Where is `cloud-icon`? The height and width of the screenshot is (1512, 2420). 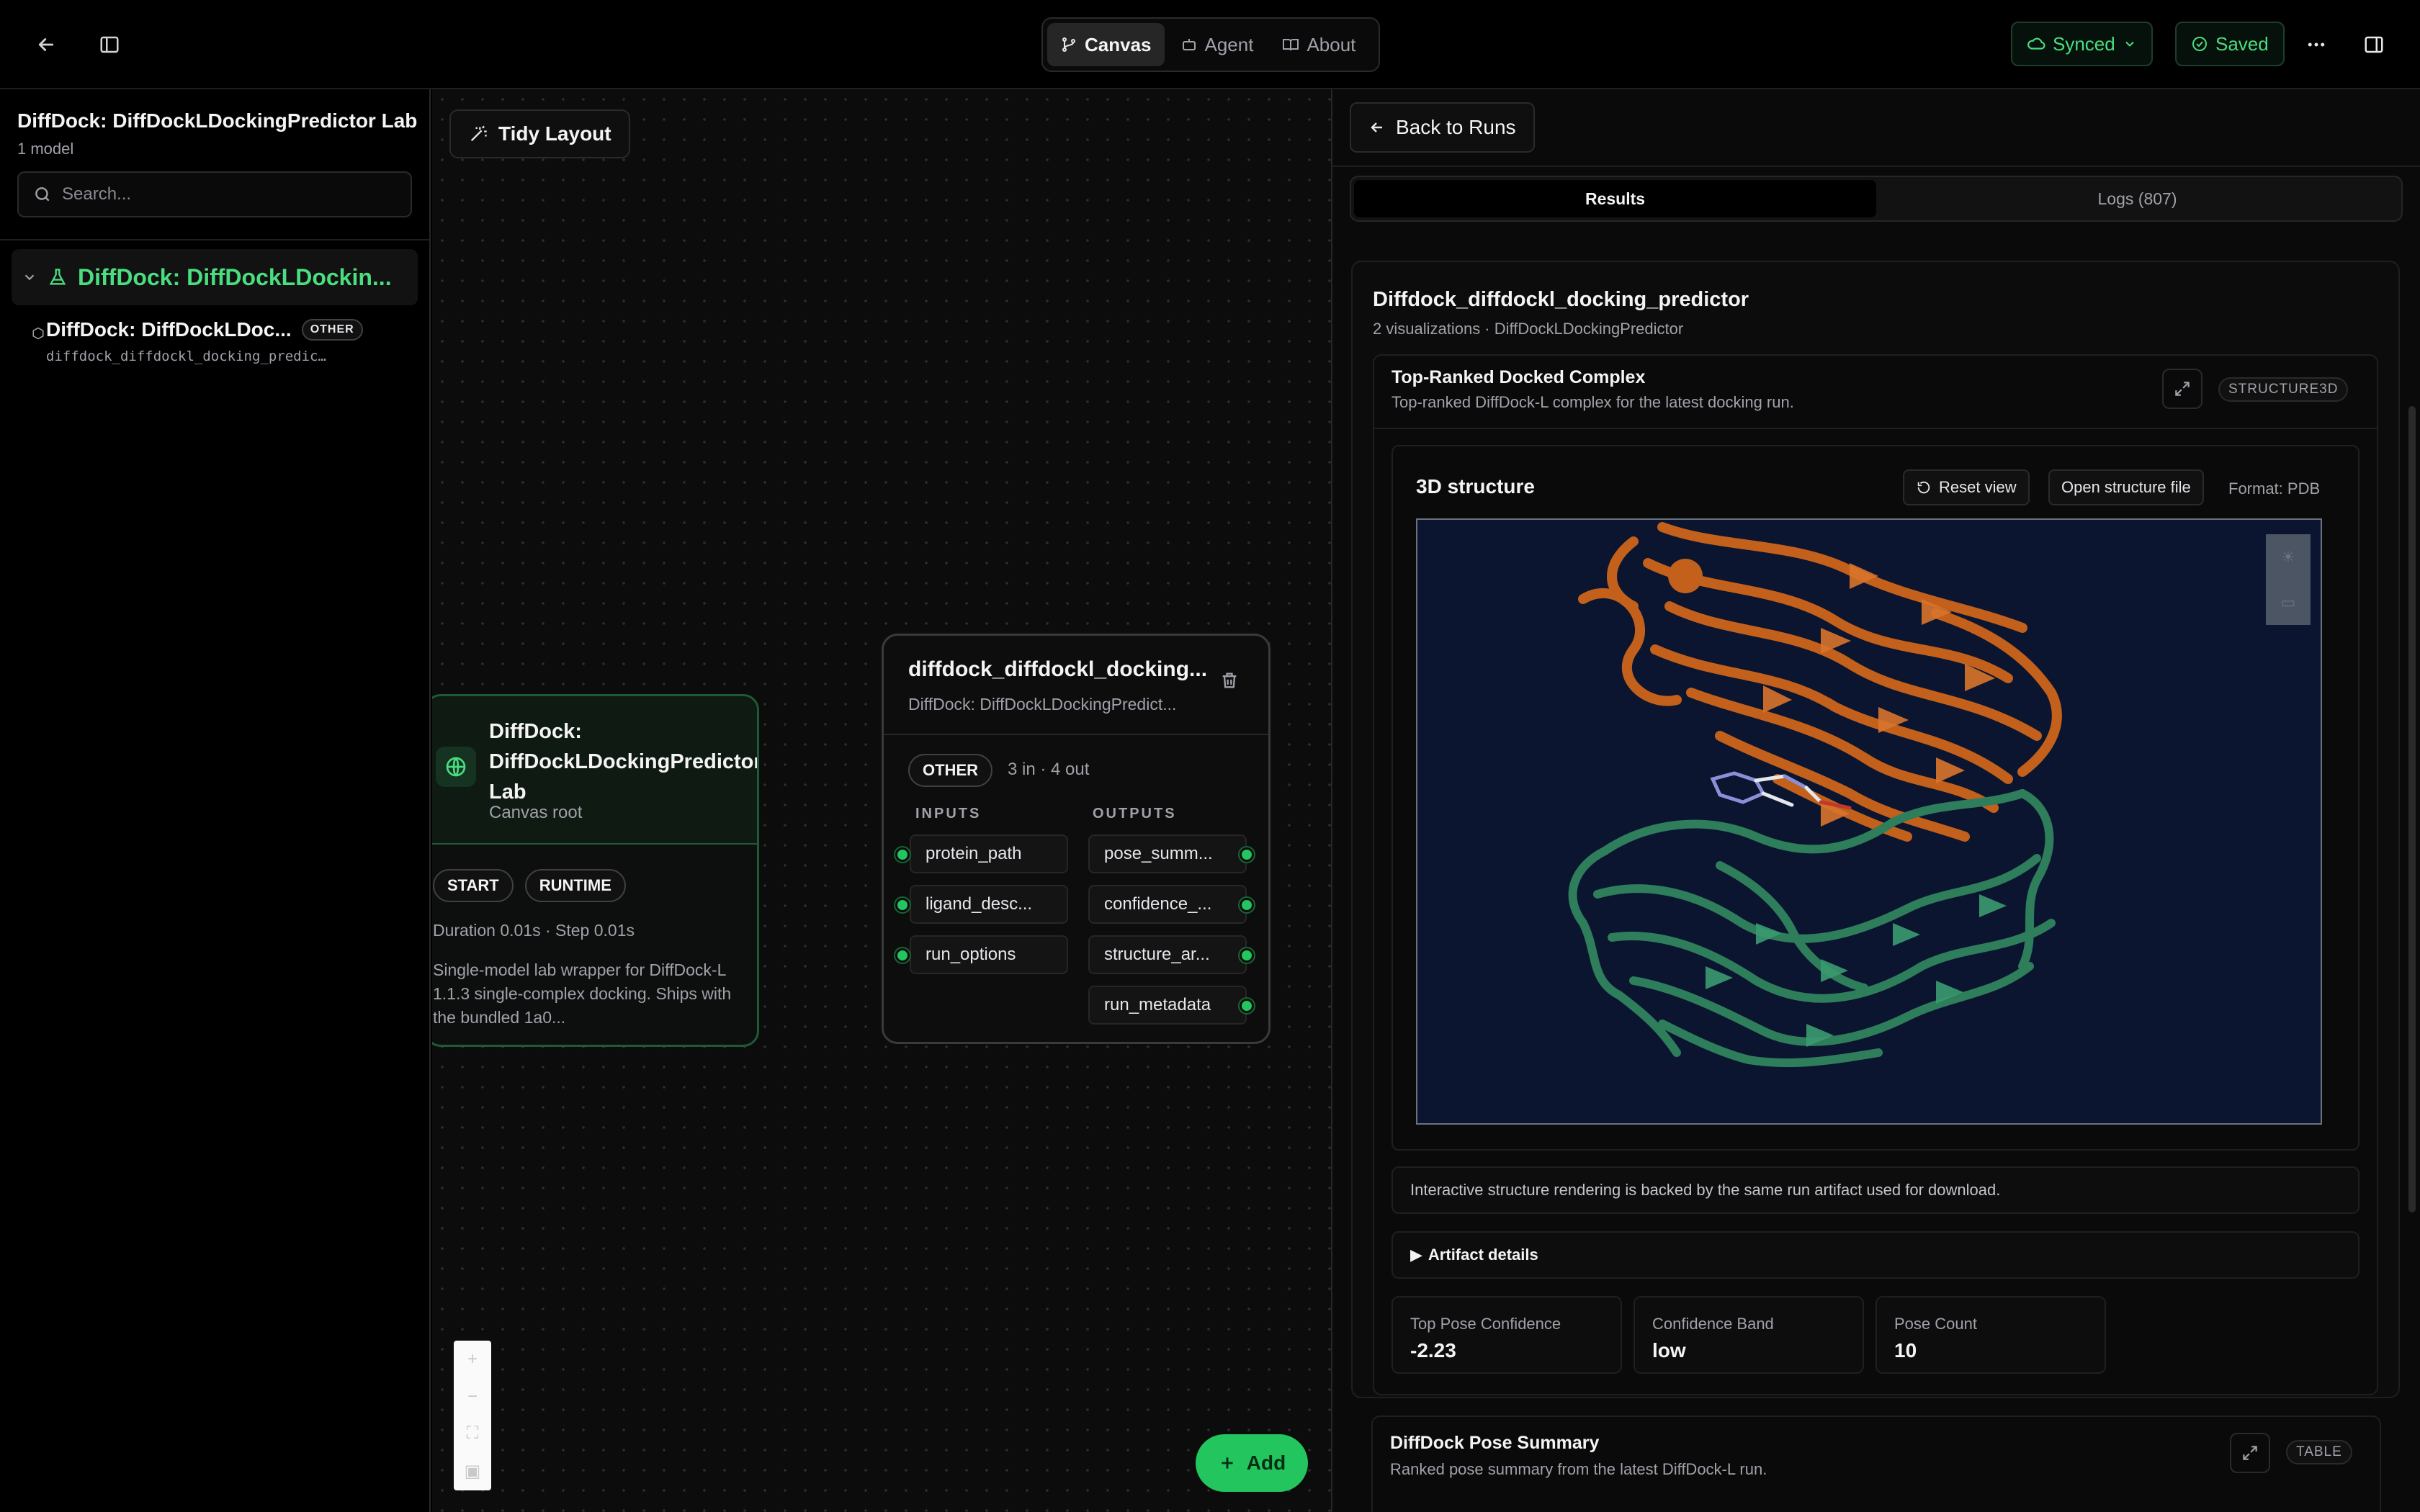 cloud-icon is located at coordinates (2036, 43).